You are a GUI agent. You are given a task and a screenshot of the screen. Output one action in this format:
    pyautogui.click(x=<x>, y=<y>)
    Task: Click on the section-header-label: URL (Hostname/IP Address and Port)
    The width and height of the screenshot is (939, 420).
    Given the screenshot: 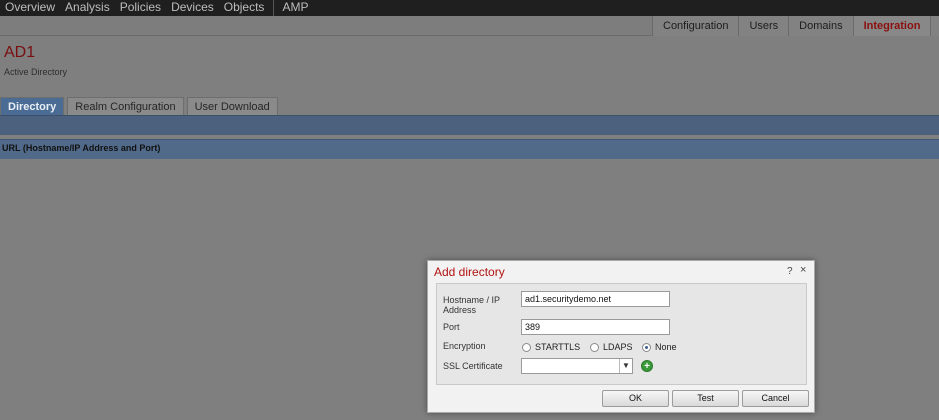 What is the action you would take?
    pyautogui.click(x=81, y=148)
    